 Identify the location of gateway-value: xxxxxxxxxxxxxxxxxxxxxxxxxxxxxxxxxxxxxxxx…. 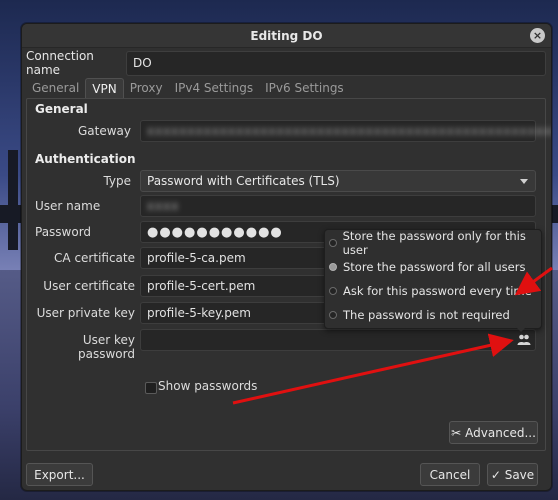
(349, 131).